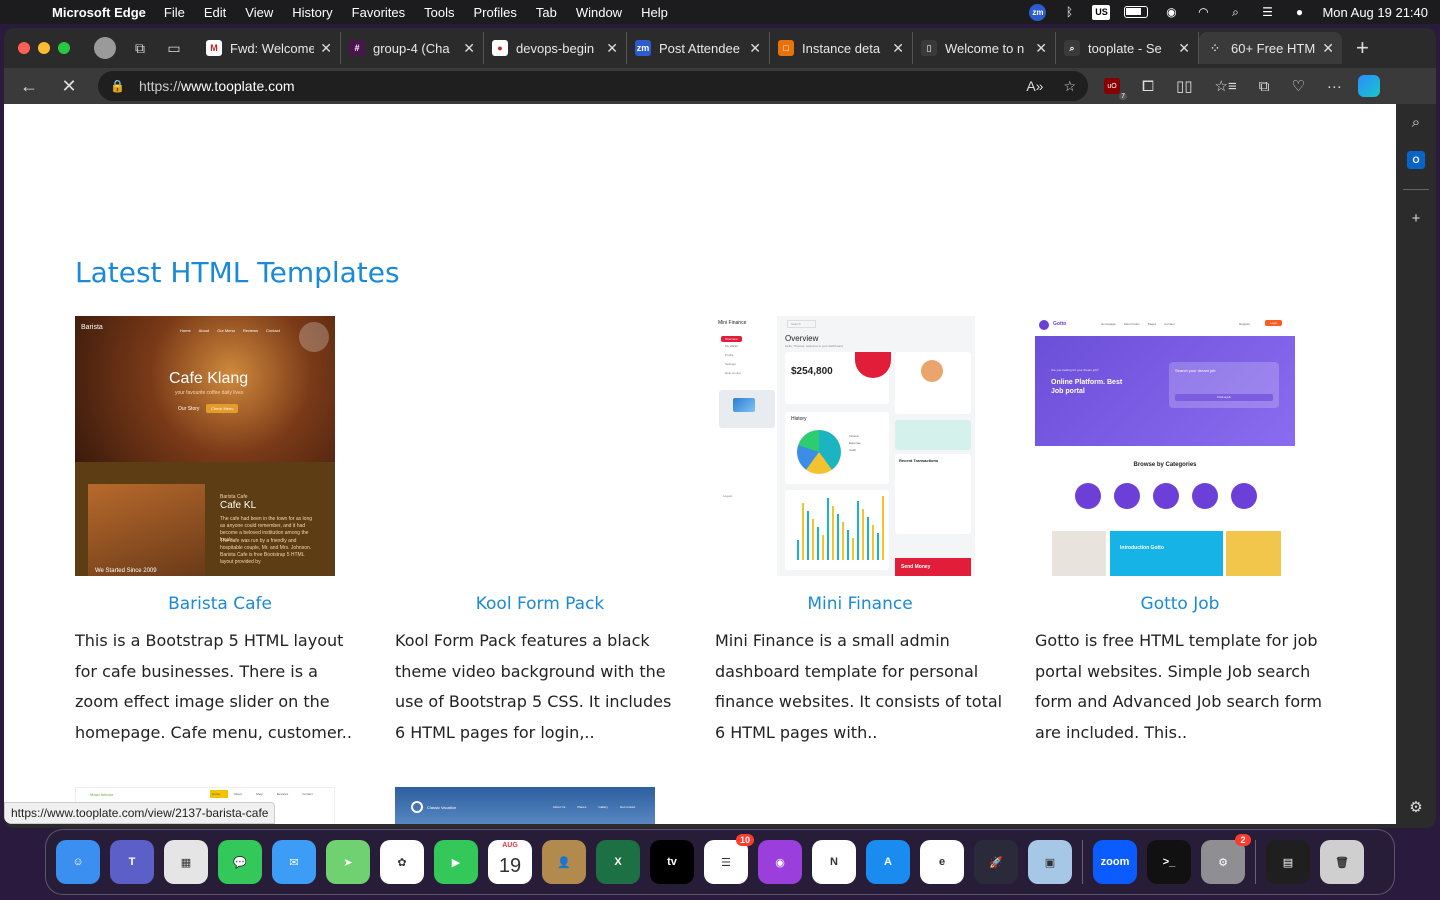  I want to click on launchpad-dock-icon: ▦, so click(186, 862).